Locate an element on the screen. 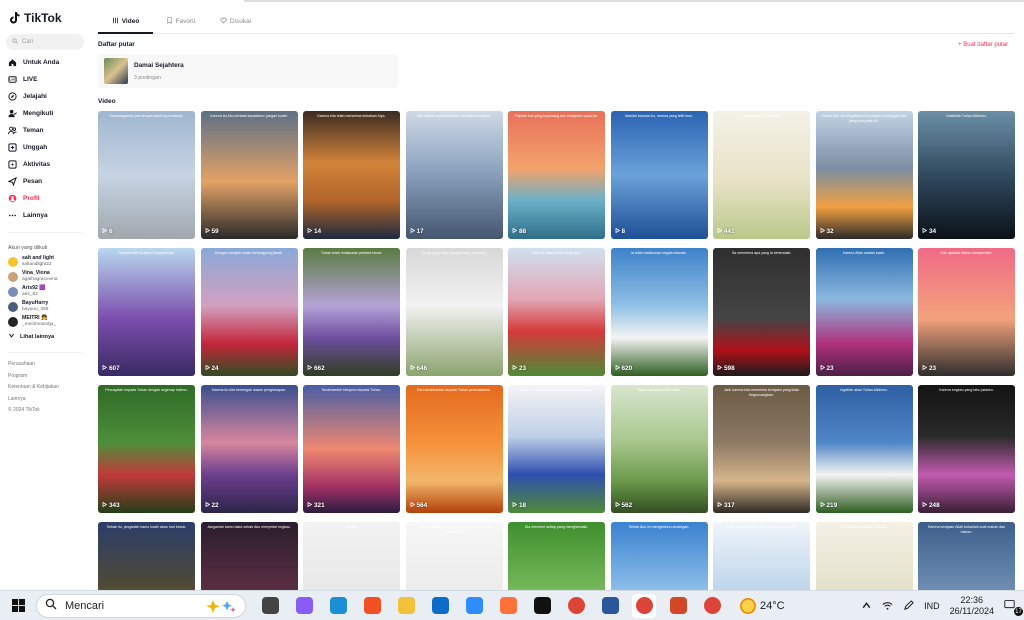 The height and width of the screenshot is (620, 1024). language-indicator: IND is located at coordinates (932, 606).